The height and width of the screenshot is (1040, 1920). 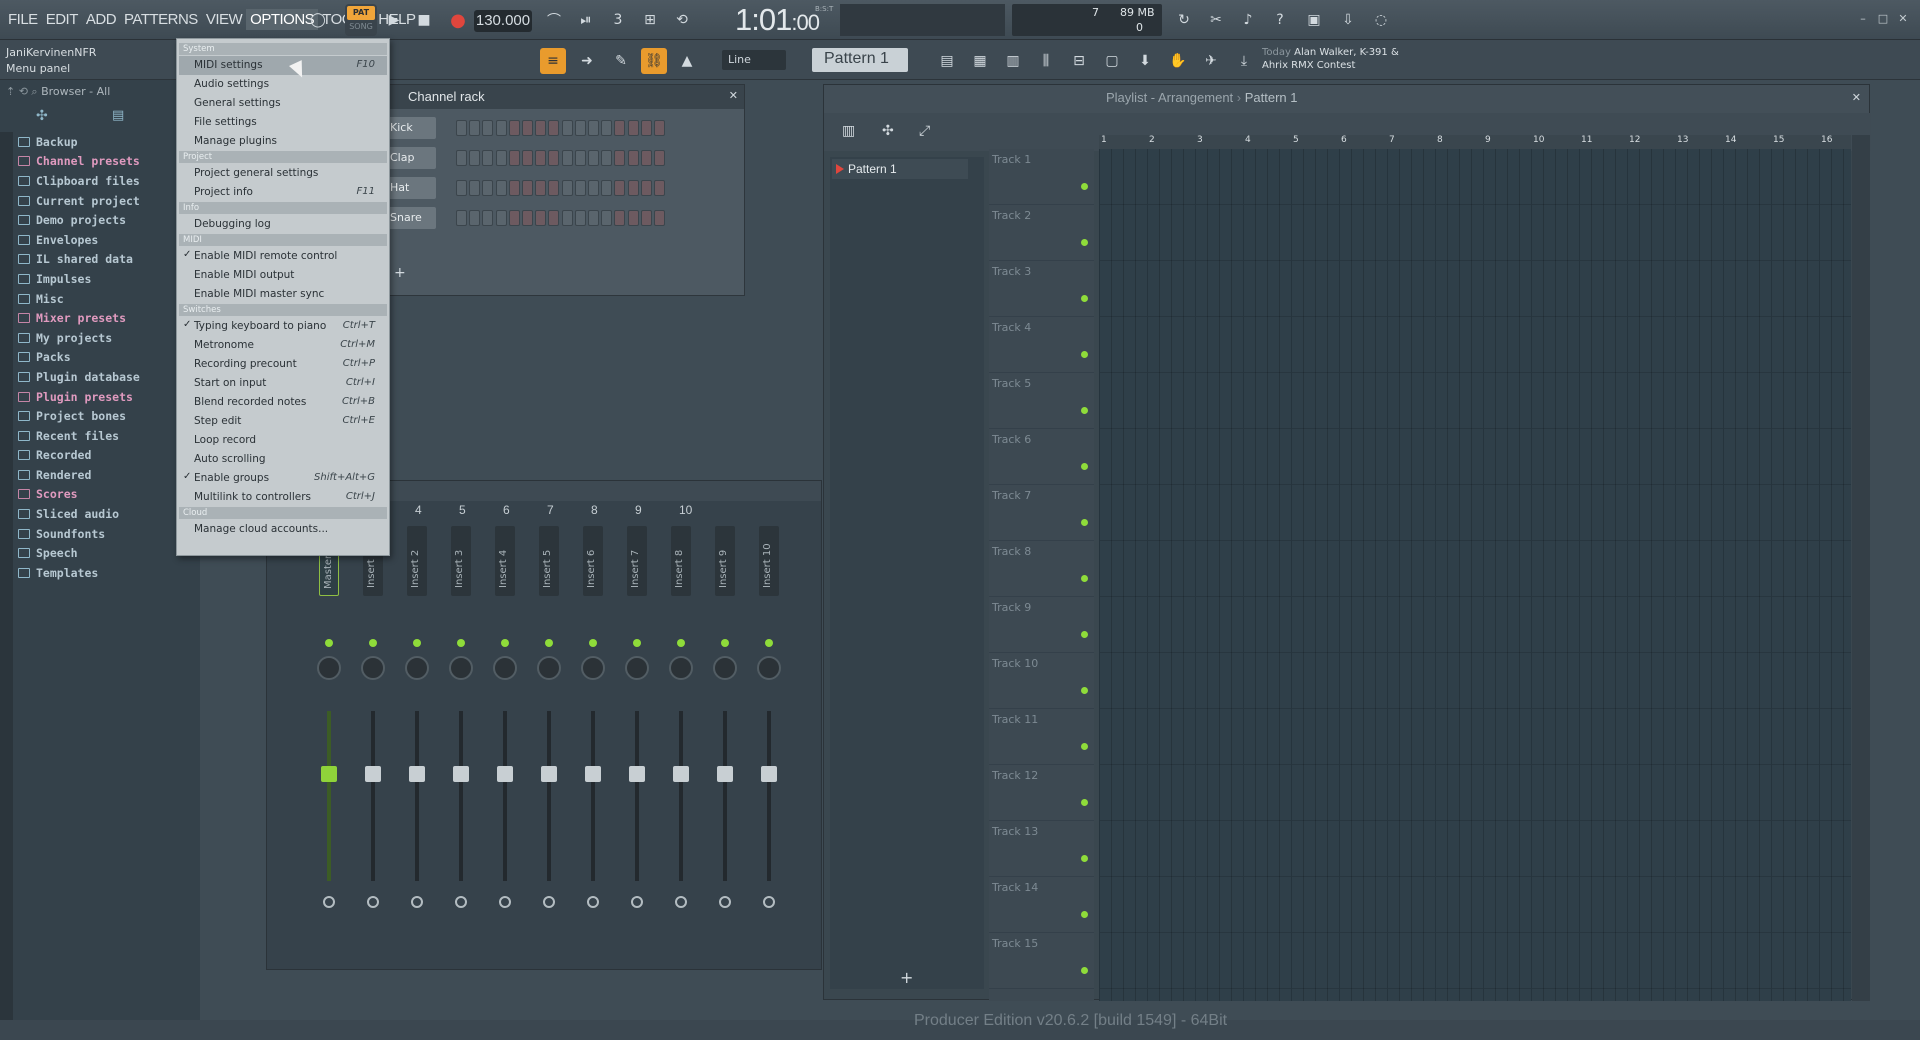 I want to click on browser-item: Plugin database, so click(x=108, y=377).